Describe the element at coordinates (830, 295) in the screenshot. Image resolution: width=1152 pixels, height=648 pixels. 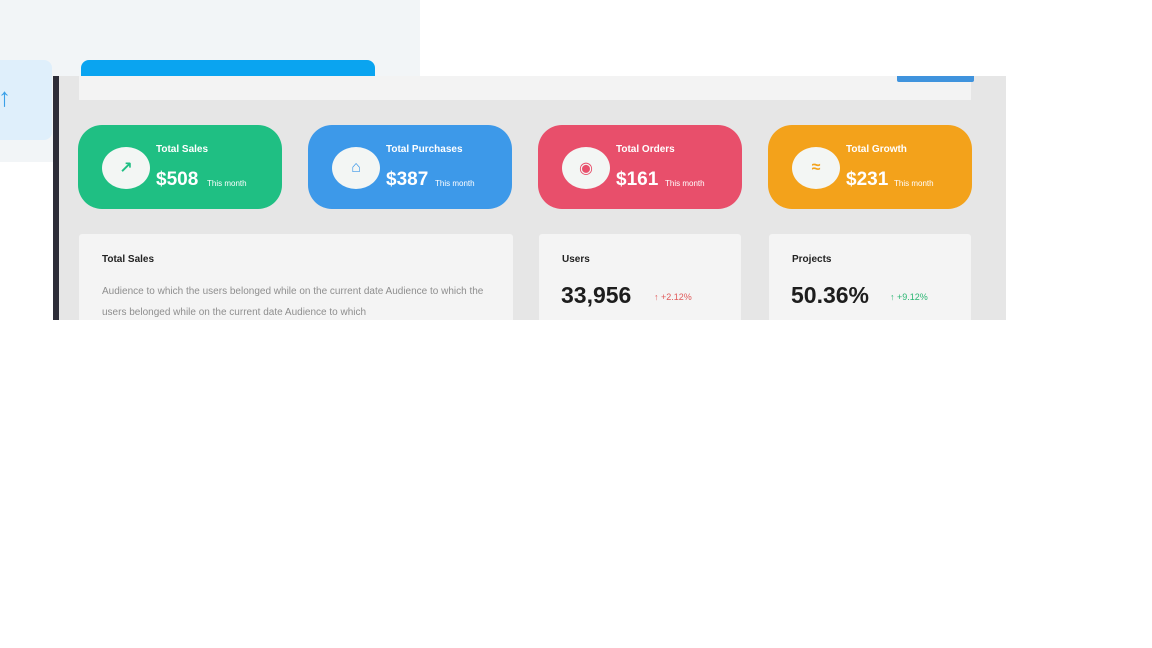
I see `projects-percent: 50.36%` at that location.